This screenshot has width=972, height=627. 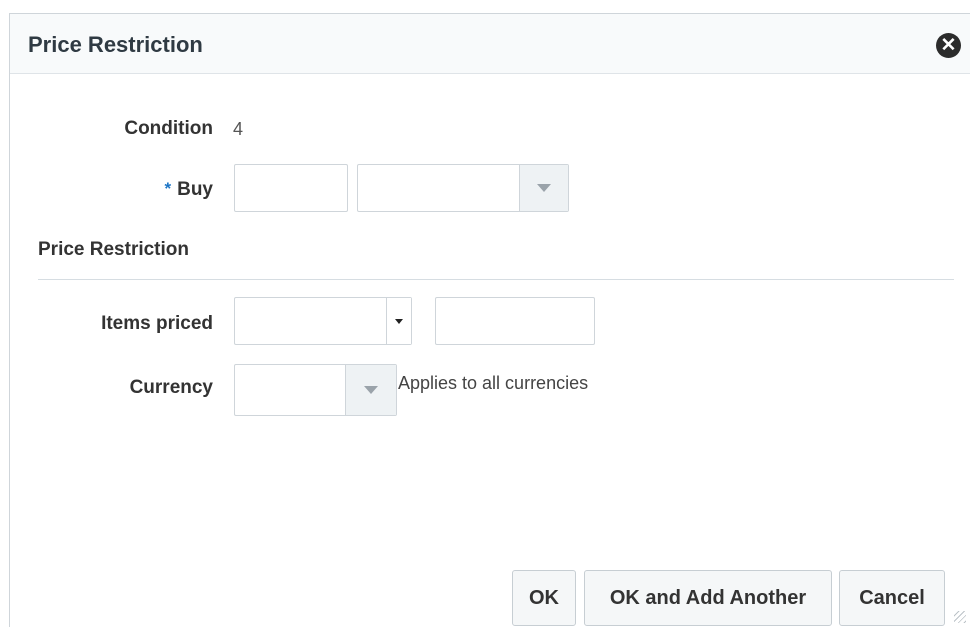 I want to click on ok-button: OK, so click(x=544, y=598).